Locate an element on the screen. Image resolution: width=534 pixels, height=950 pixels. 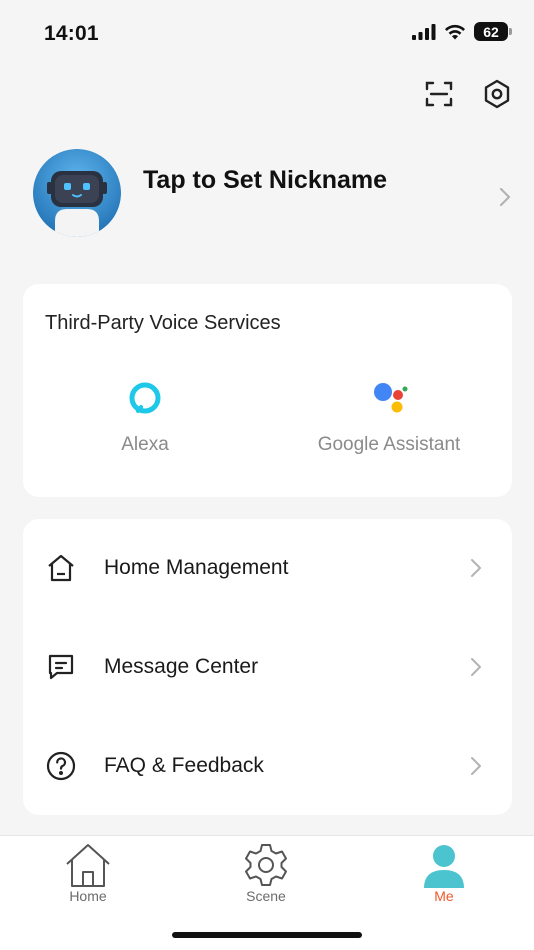
person-icon is located at coordinates (444, 866).